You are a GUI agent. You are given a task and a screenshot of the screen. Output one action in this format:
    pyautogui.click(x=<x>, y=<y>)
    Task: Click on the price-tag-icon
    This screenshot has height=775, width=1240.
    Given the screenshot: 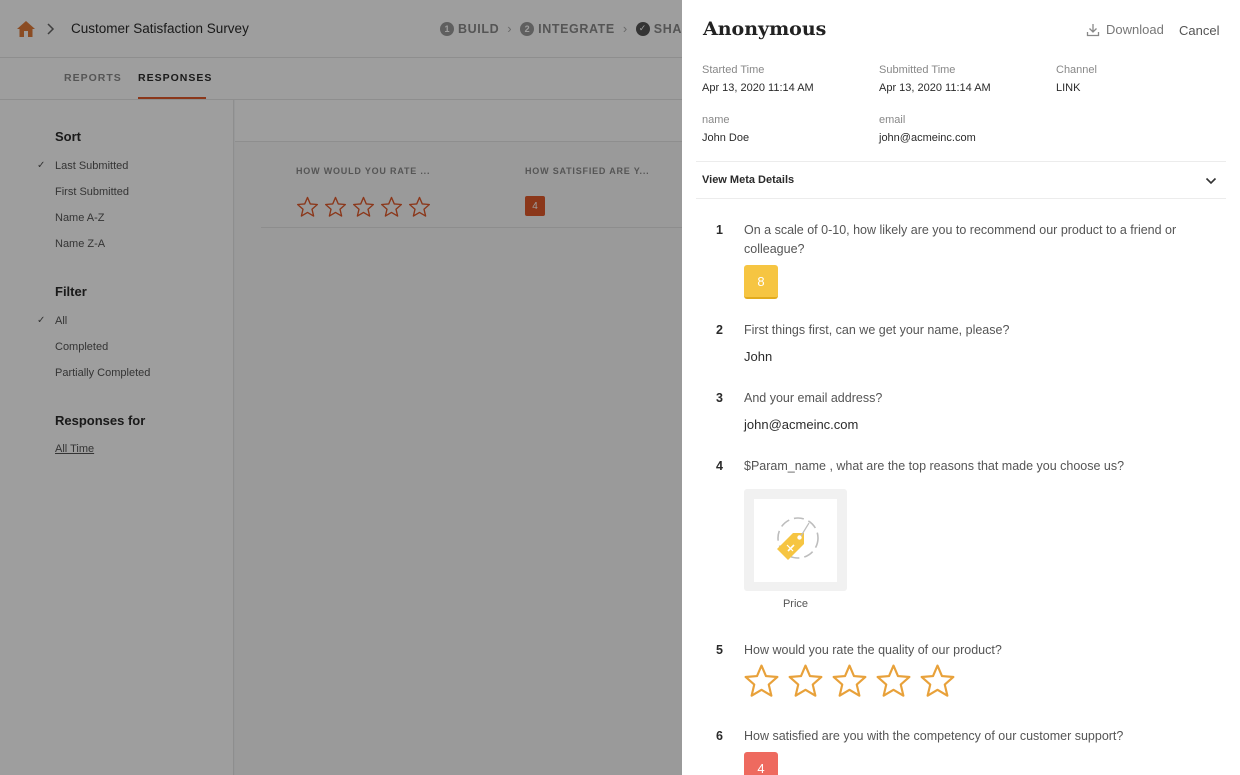 What is the action you would take?
    pyautogui.click(x=798, y=538)
    